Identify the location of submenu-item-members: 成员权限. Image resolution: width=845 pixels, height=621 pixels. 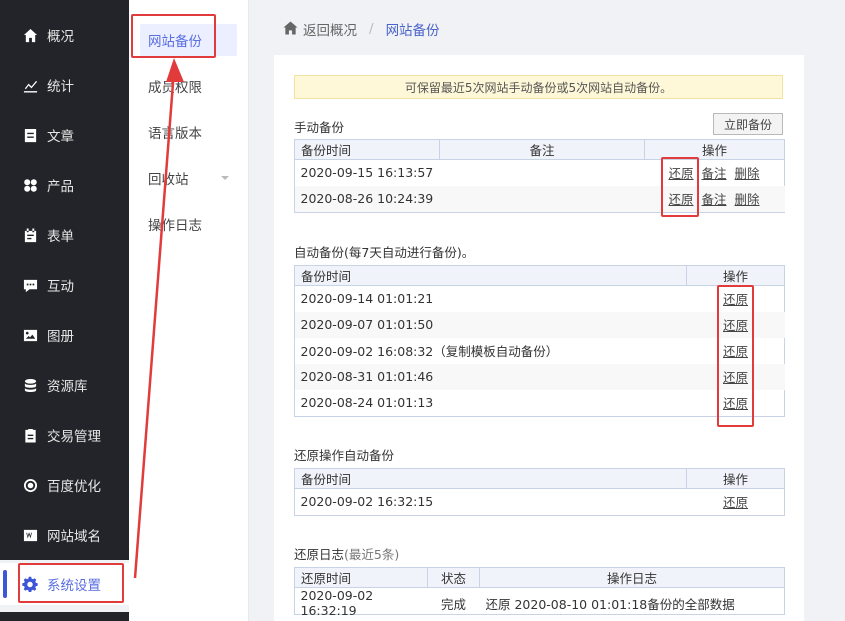
(189, 86).